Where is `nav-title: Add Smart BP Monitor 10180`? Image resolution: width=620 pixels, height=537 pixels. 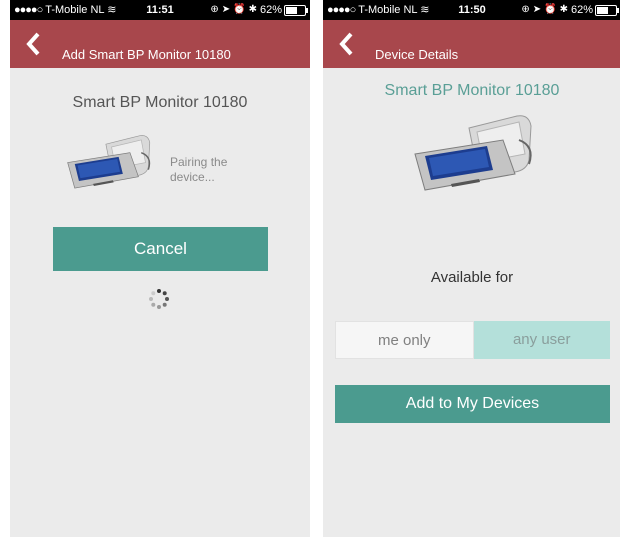 nav-title: Add Smart BP Monitor 10180 is located at coordinates (146, 54).